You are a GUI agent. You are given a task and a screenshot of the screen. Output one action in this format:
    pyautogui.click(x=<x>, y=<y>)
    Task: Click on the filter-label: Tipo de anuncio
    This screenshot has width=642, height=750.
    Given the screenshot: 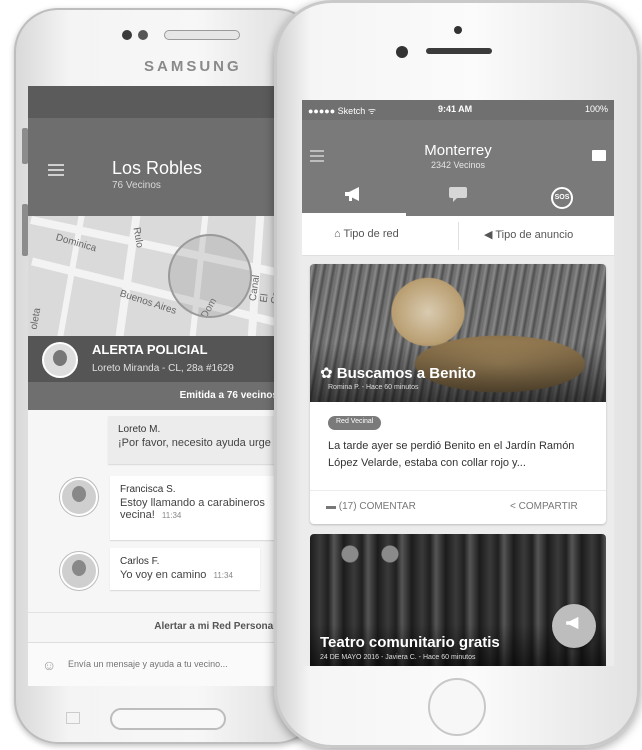 What is the action you would take?
    pyautogui.click(x=534, y=235)
    